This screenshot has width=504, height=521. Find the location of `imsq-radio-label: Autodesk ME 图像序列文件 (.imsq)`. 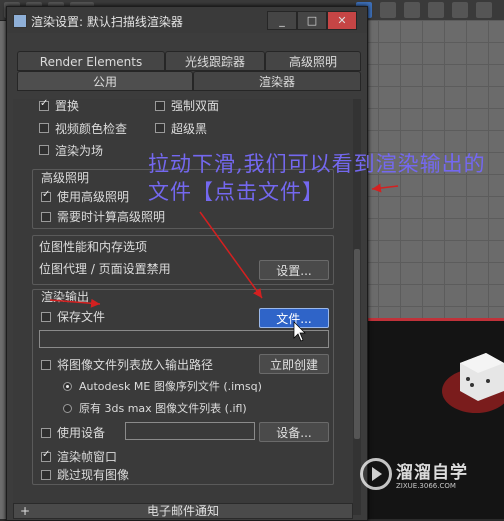

imsq-radio-label: Autodesk ME 图像序列文件 (.imsq) is located at coordinates (170, 386).